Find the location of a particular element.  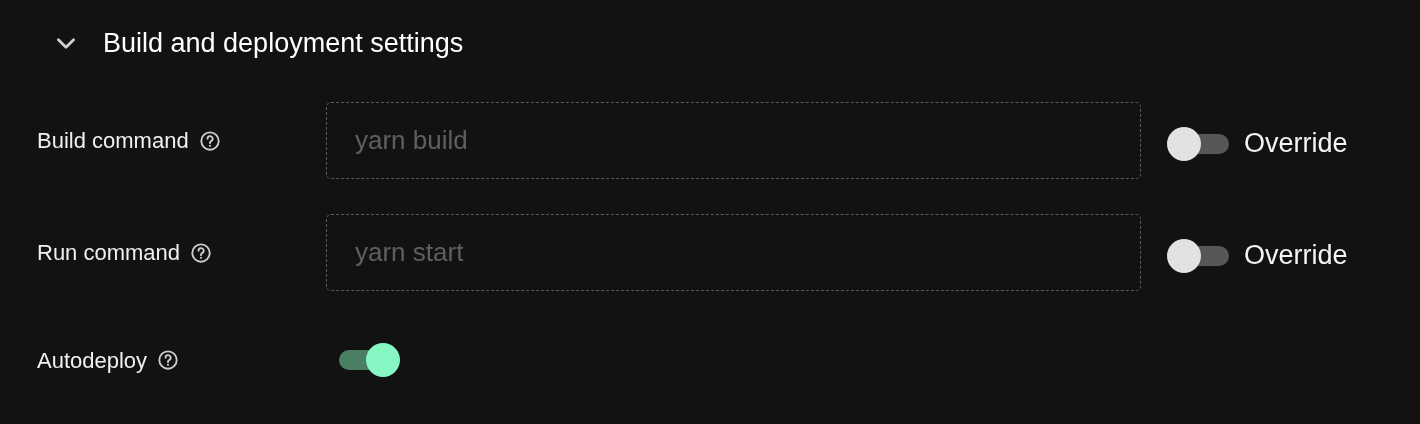

section-title: Build and deployment settings is located at coordinates (283, 43).